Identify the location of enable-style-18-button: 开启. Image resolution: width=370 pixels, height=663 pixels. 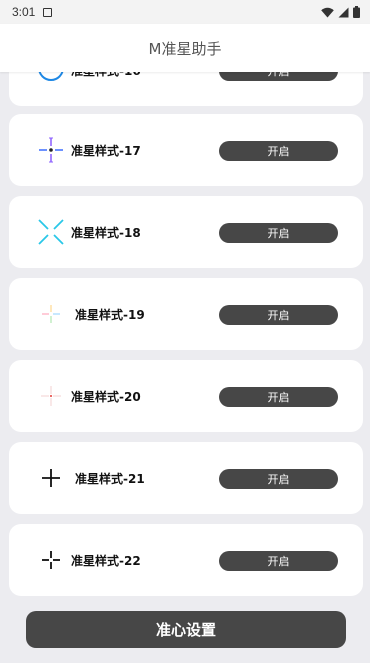
(278, 233).